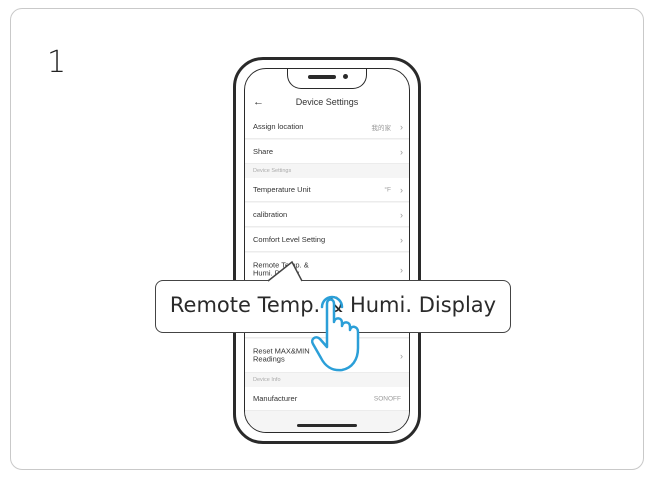 Image resolution: width=652 pixels, height=479 pixels. I want to click on callout-pointer-tail, so click(285, 271).